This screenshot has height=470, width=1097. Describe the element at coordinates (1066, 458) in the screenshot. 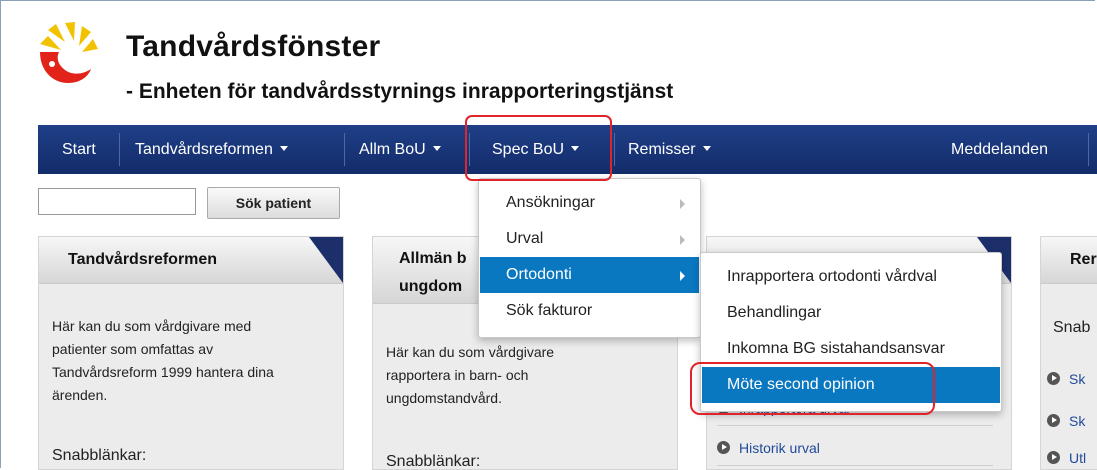

I see `link-remisser: Utl` at that location.